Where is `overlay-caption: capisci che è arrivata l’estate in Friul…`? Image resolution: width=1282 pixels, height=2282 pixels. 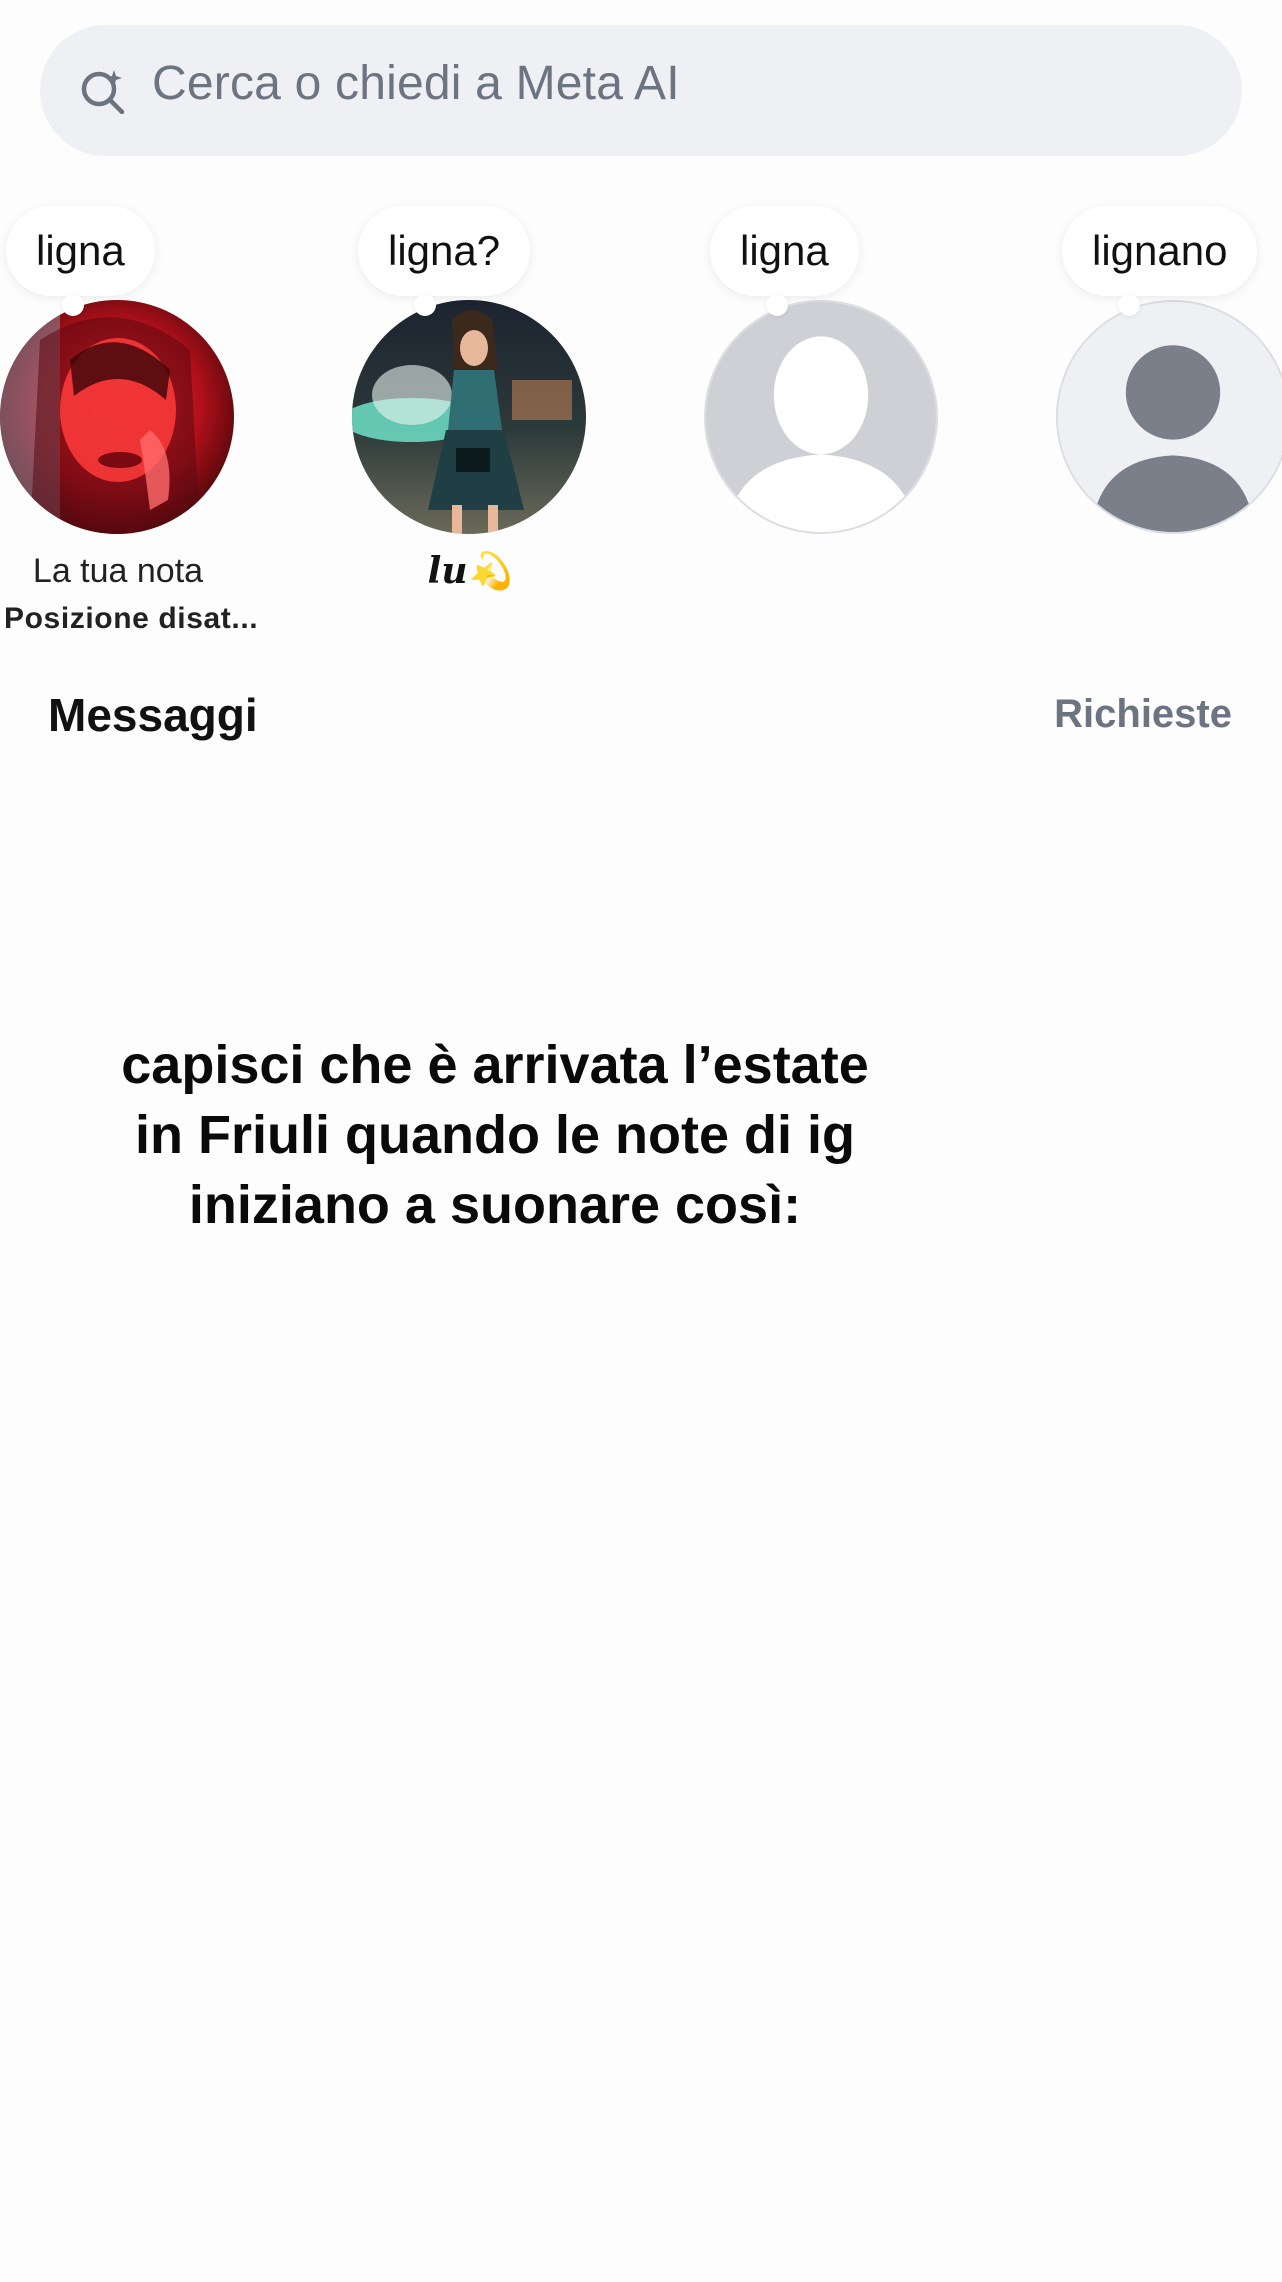
overlay-caption: capisci che è arrivata l’estate in Friul… is located at coordinates (495, 1135).